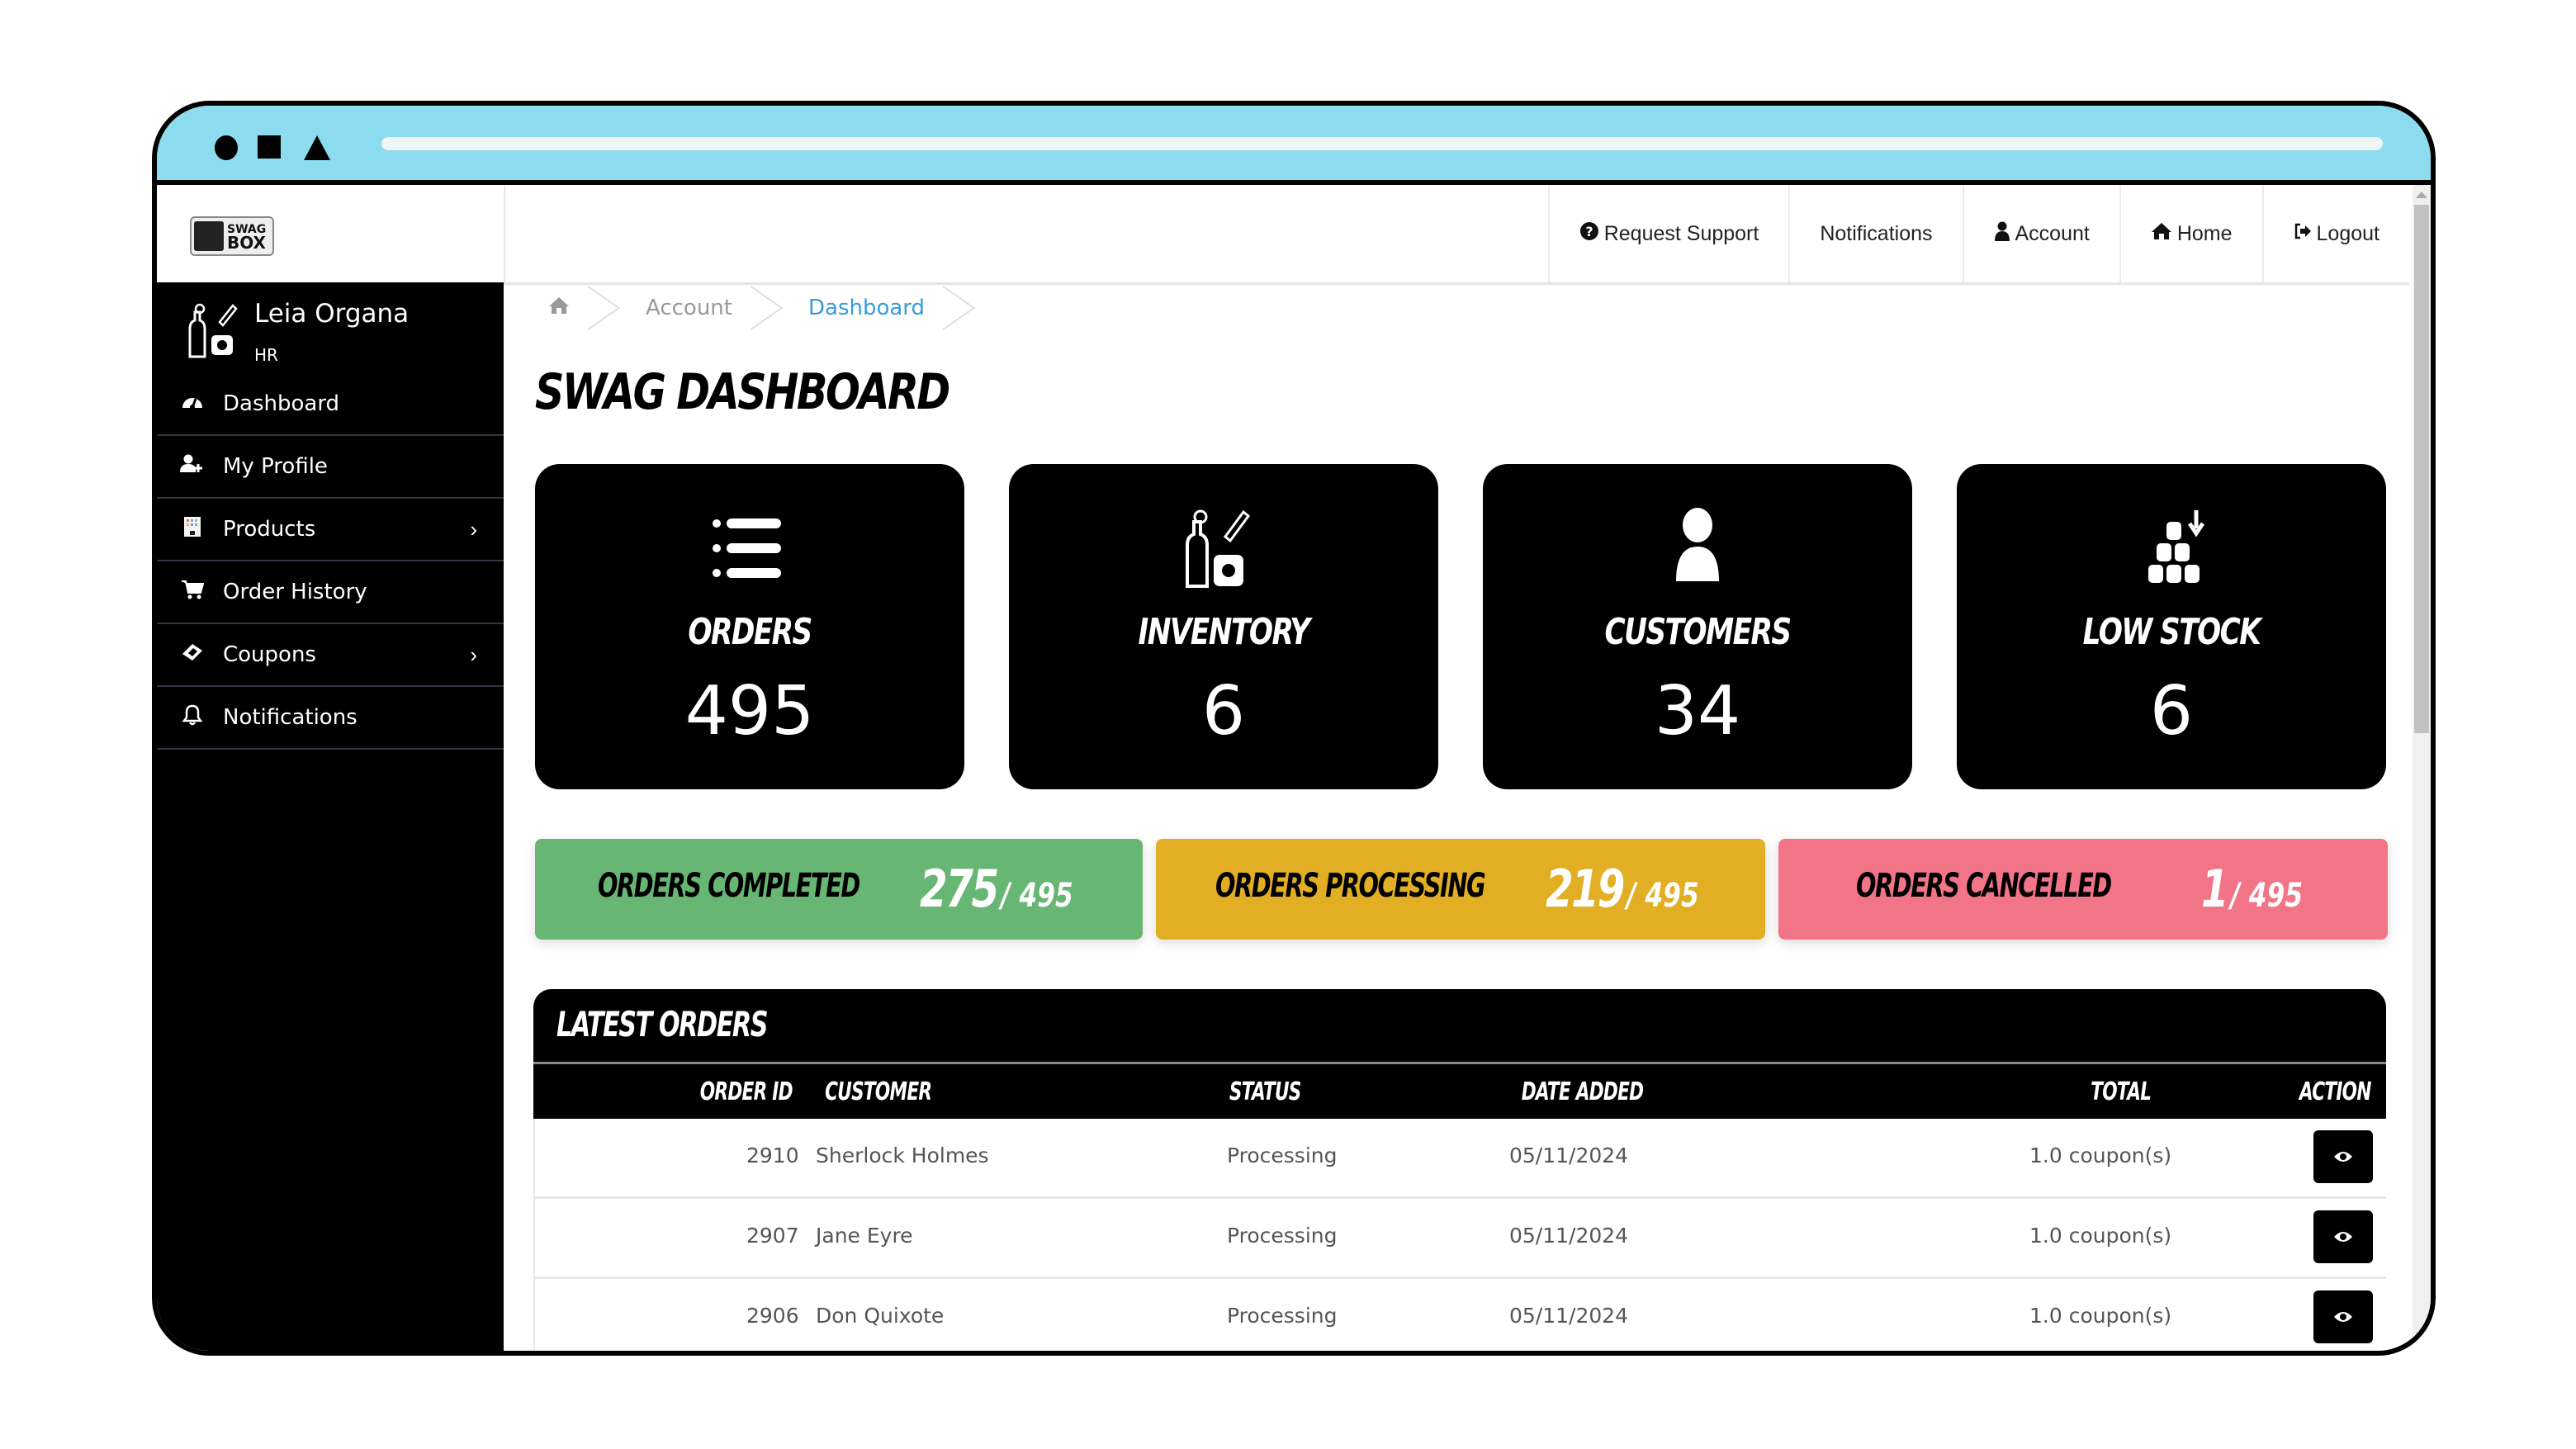 Image resolution: width=2576 pixels, height=1449 pixels. Describe the element at coordinates (317, 147) in the screenshot. I see `window-triangle-icon` at that location.